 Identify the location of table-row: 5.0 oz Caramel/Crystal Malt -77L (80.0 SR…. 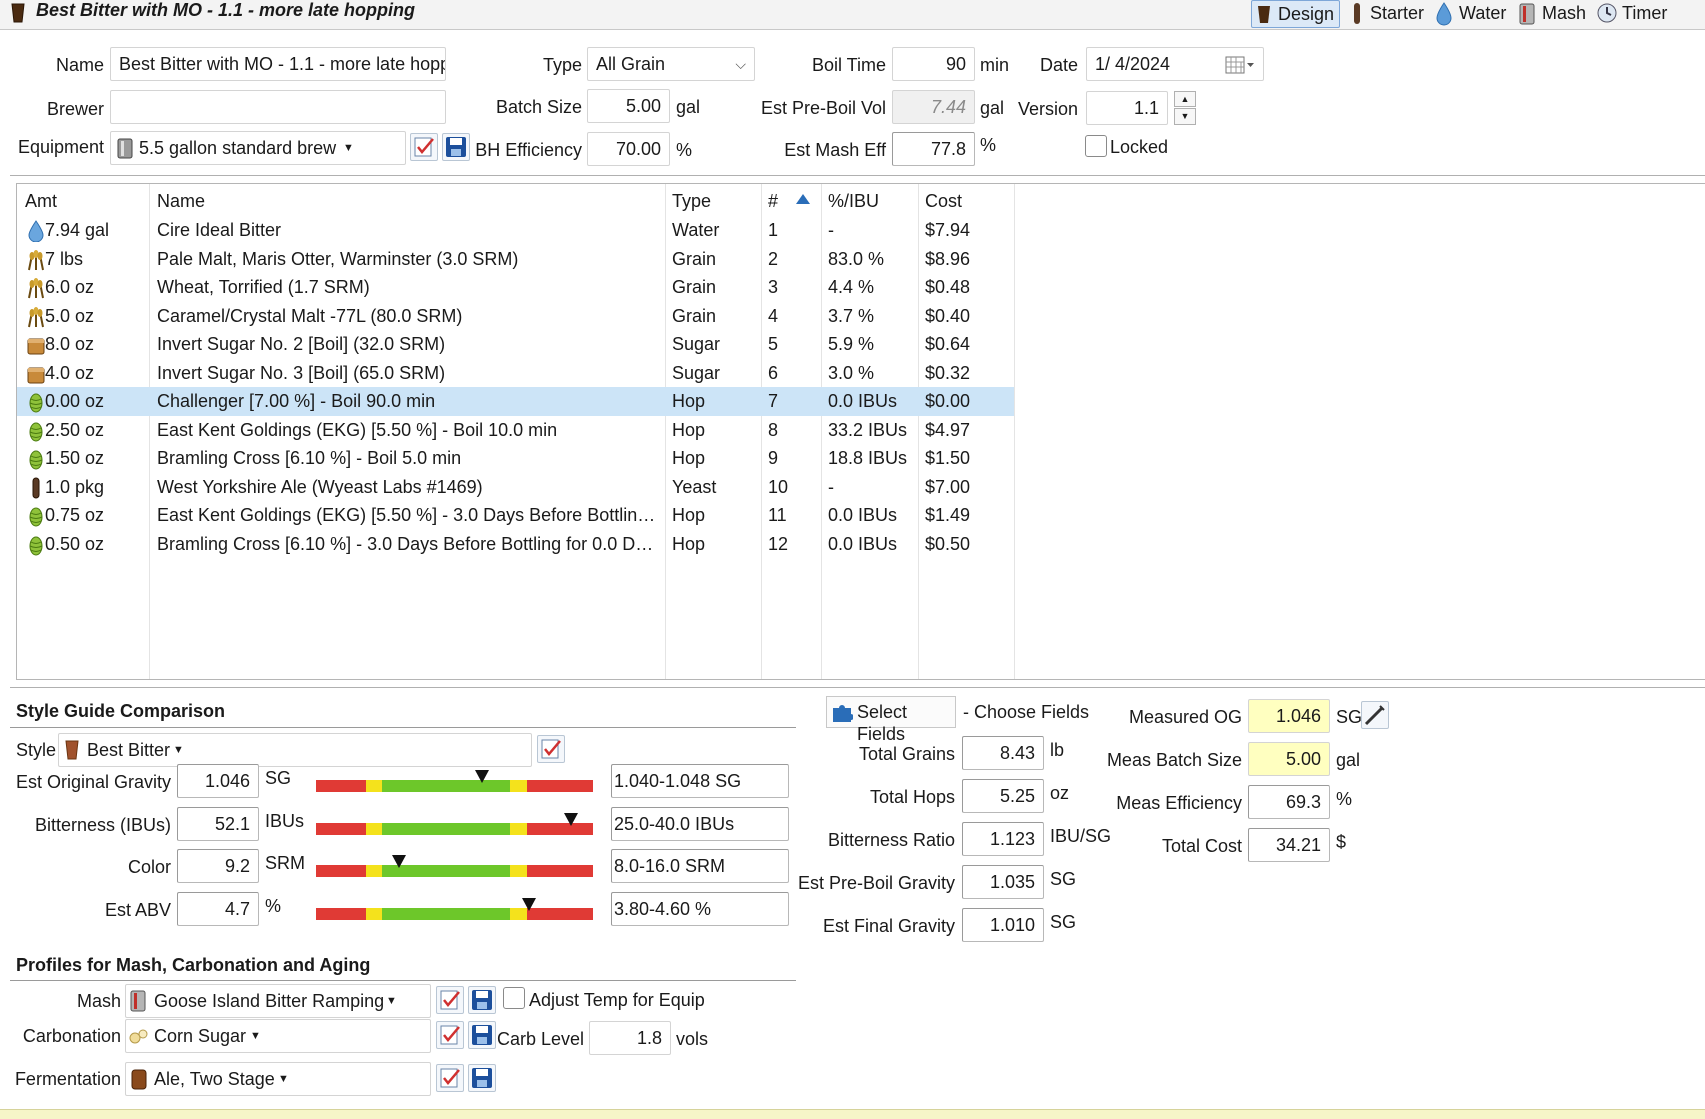
(515, 316).